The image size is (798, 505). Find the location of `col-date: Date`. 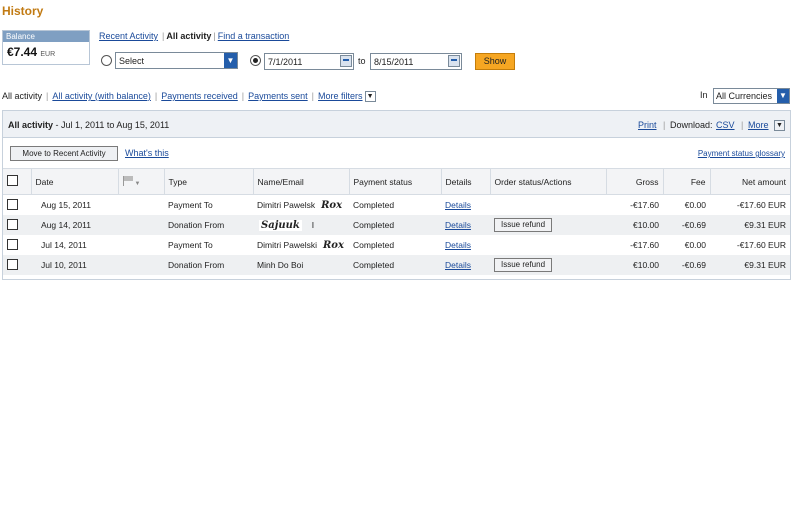

col-date: Date is located at coordinates (75, 181).